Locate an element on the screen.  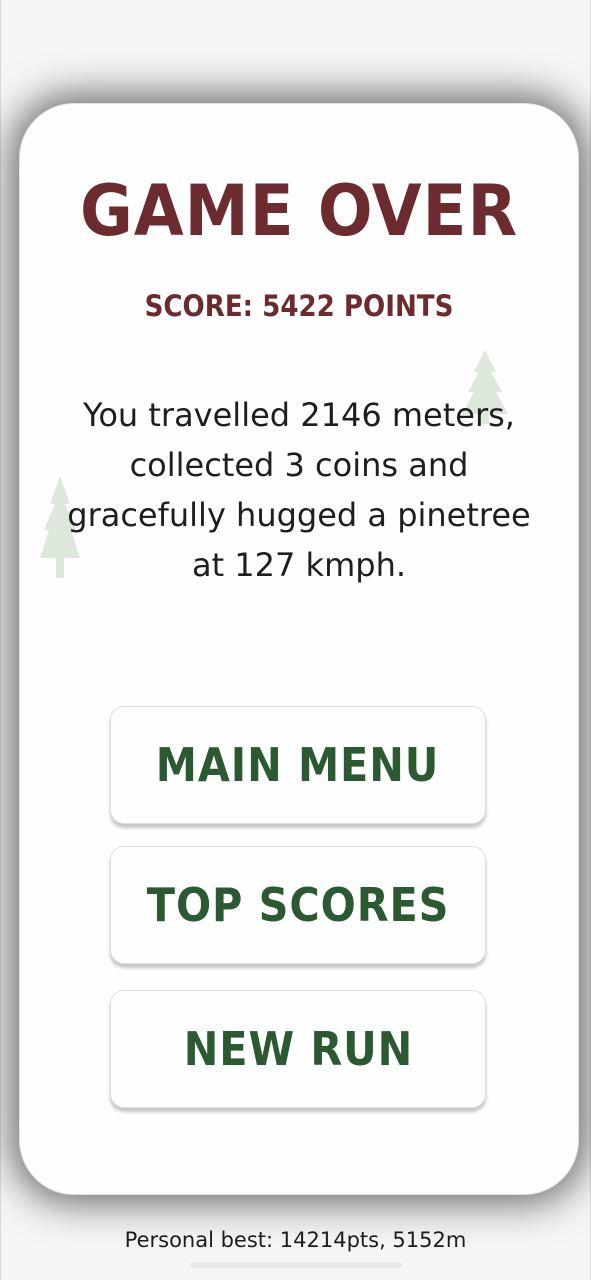
summary-line: at 127 kmph. is located at coordinates (299, 565).